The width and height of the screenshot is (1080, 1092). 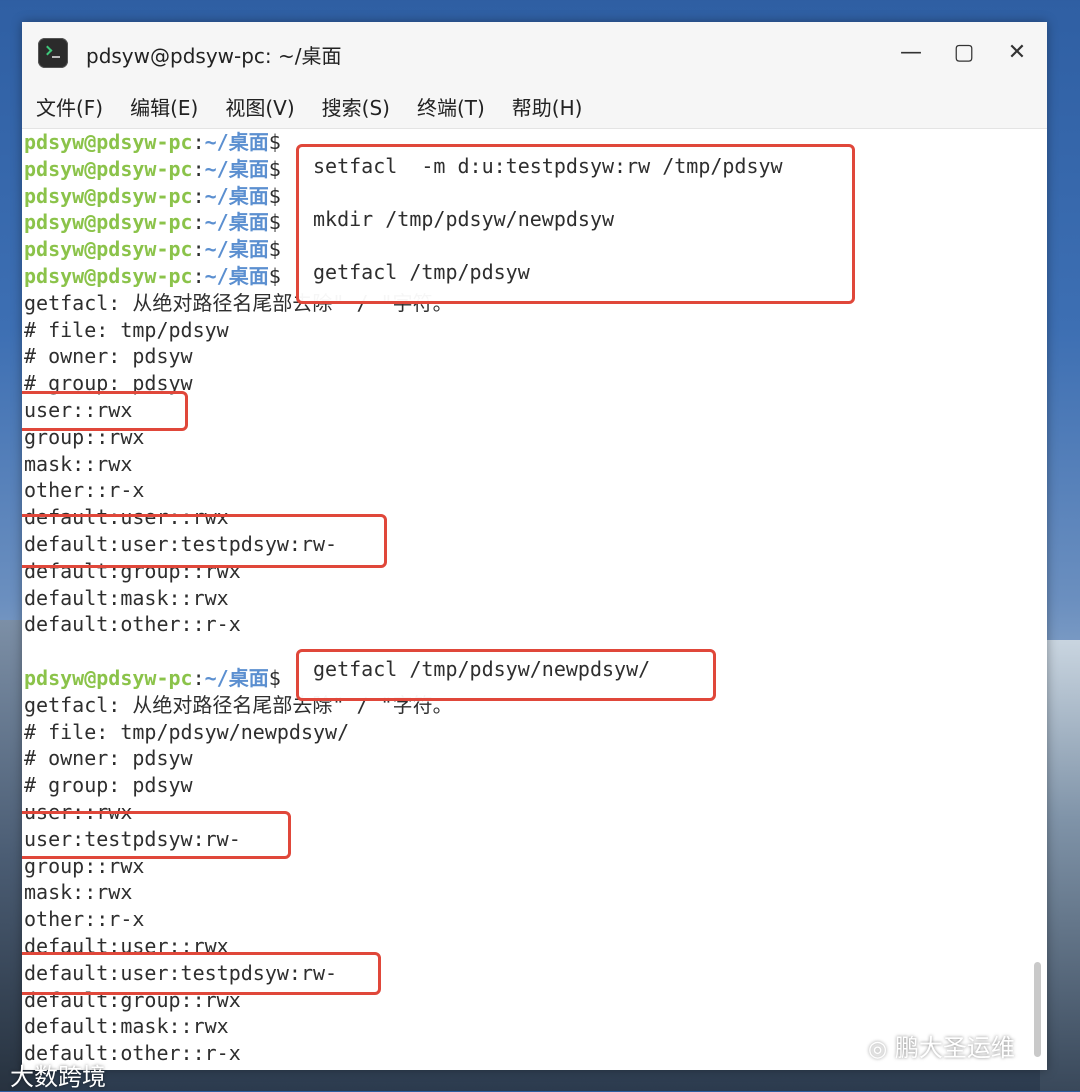 What do you see at coordinates (108, 785) in the screenshot?
I see `output-line: # group: pdsyw` at bounding box center [108, 785].